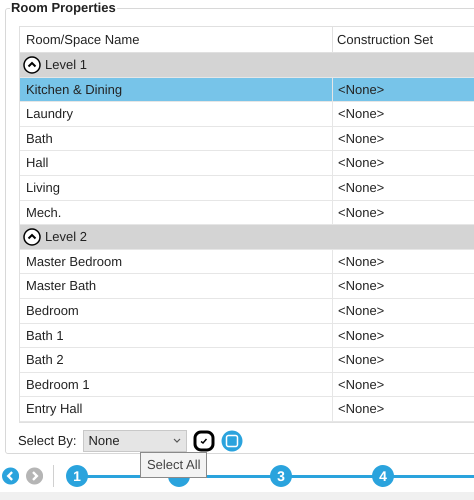  Describe the element at coordinates (44, 213) in the screenshot. I see `room-name: Mech.` at that location.